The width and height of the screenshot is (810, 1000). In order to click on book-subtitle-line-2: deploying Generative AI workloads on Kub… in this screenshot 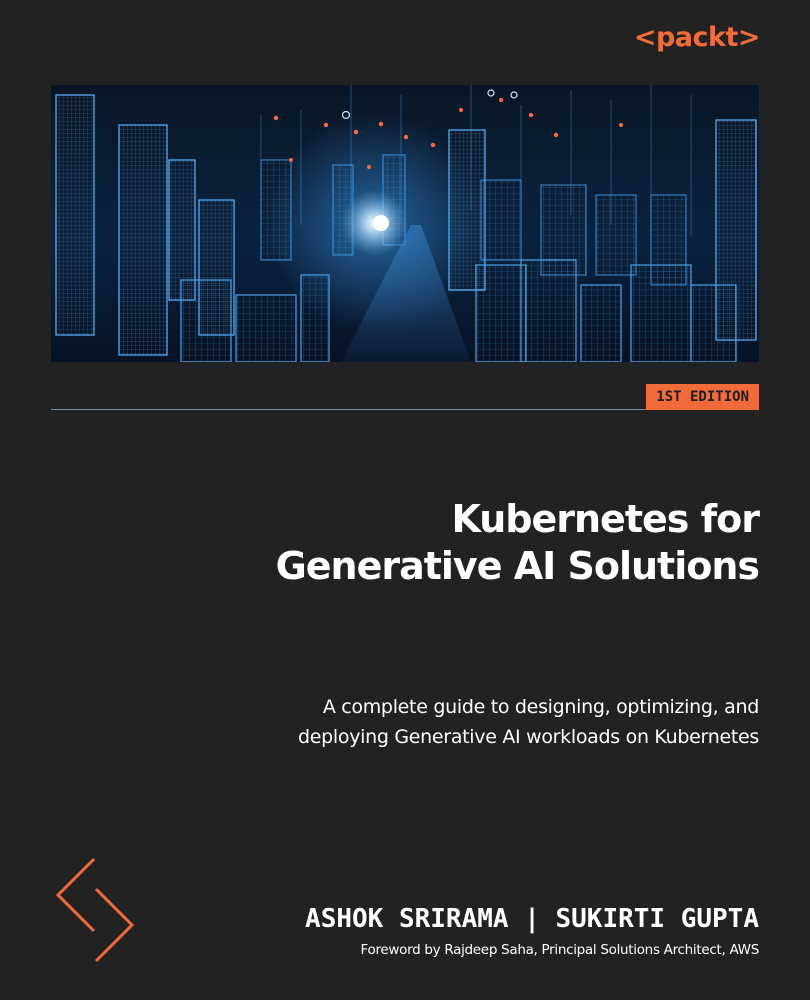, I will do `click(528, 737)`.